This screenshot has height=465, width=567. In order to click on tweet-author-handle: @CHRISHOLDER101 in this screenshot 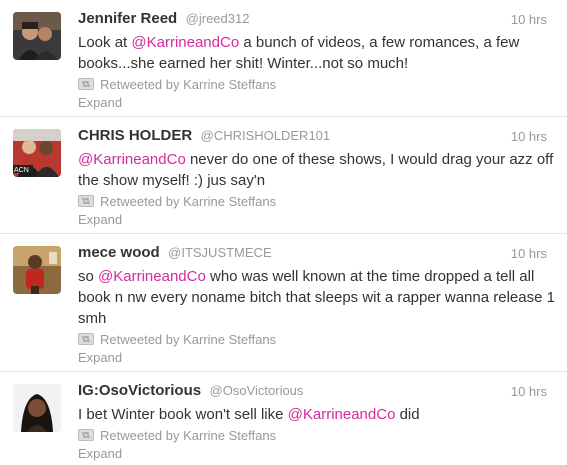, I will do `click(266, 135)`.